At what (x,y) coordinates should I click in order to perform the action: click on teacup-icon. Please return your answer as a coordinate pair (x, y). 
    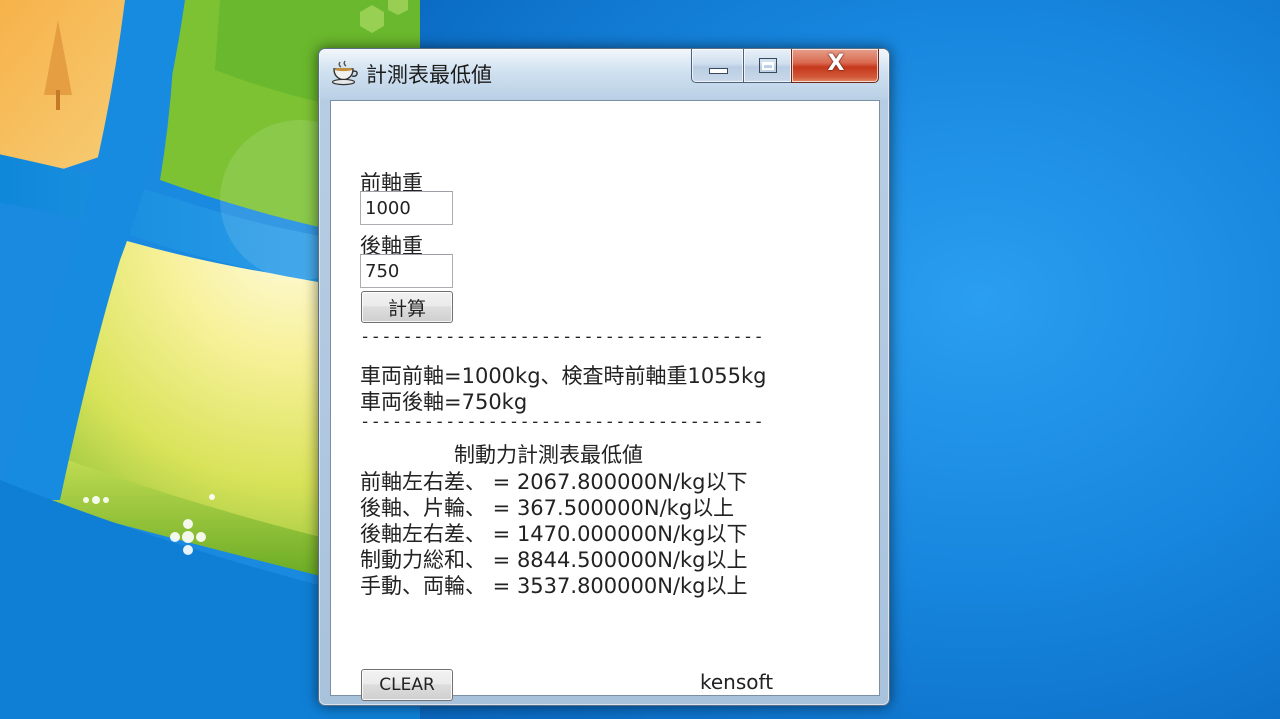
    Looking at the image, I should click on (345, 73).